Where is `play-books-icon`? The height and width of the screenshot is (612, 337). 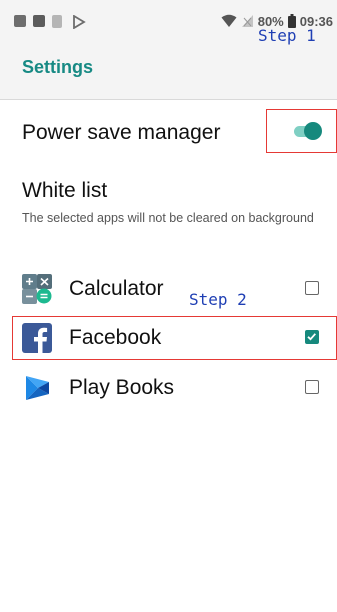
play-books-icon is located at coordinates (37, 388).